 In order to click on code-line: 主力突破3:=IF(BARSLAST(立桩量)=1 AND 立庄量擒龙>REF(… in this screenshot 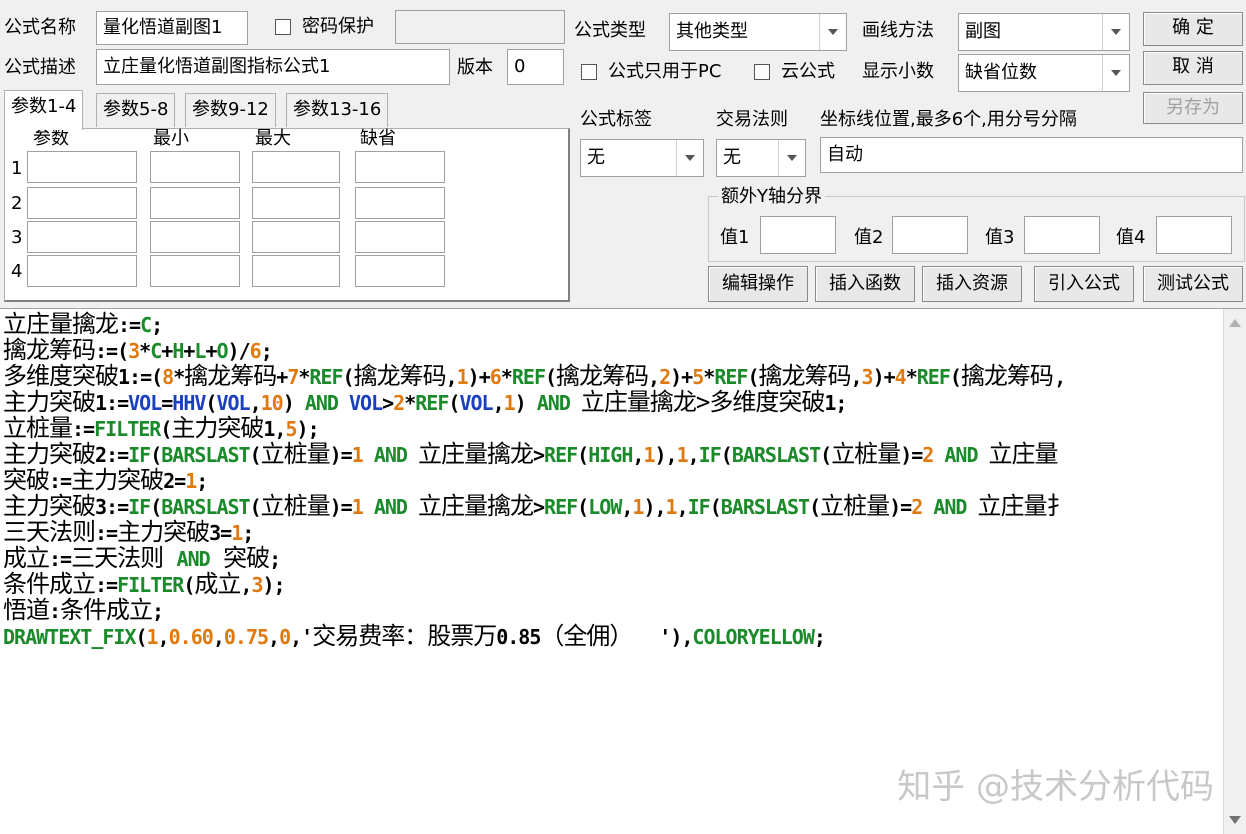, I will do `click(537, 506)`.